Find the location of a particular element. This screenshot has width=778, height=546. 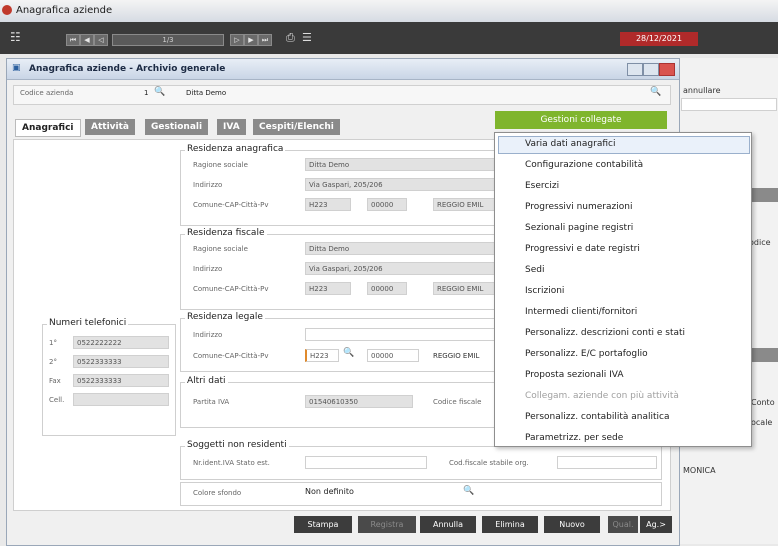

menu-item: Sedi is located at coordinates (534, 270).